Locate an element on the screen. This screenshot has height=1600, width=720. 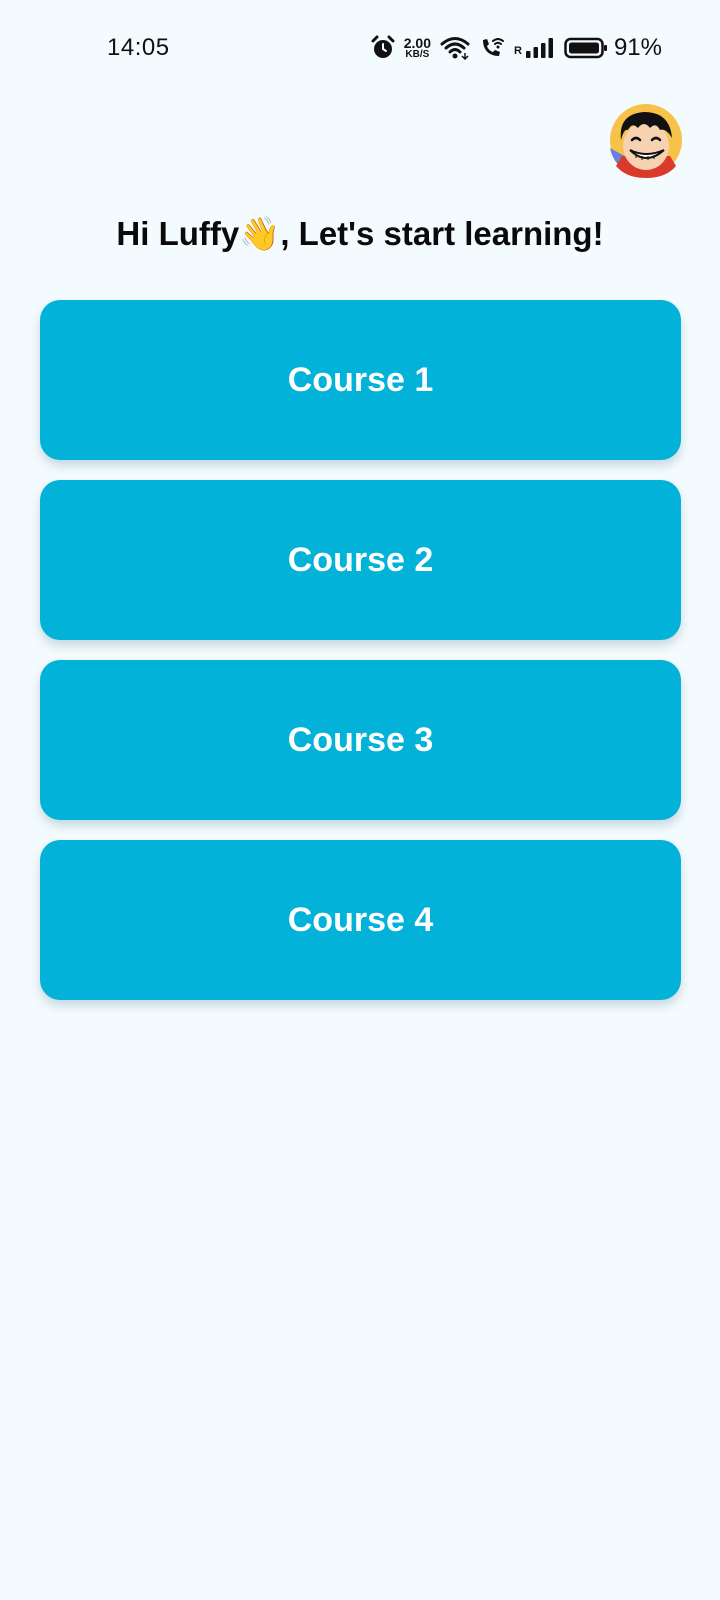
wifi-calling-icon is located at coordinates (492, 48).